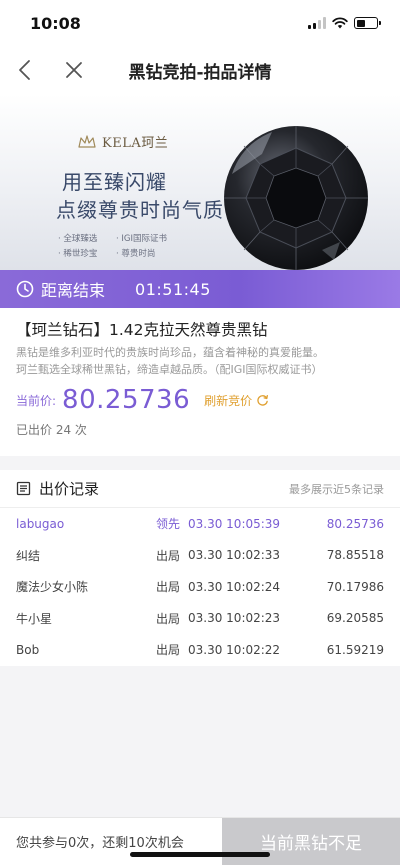 Image resolution: width=400 pixels, height=865 pixels. What do you see at coordinates (114, 182) in the screenshot?
I see `banner-slogan-line1: 用至臻闪耀` at bounding box center [114, 182].